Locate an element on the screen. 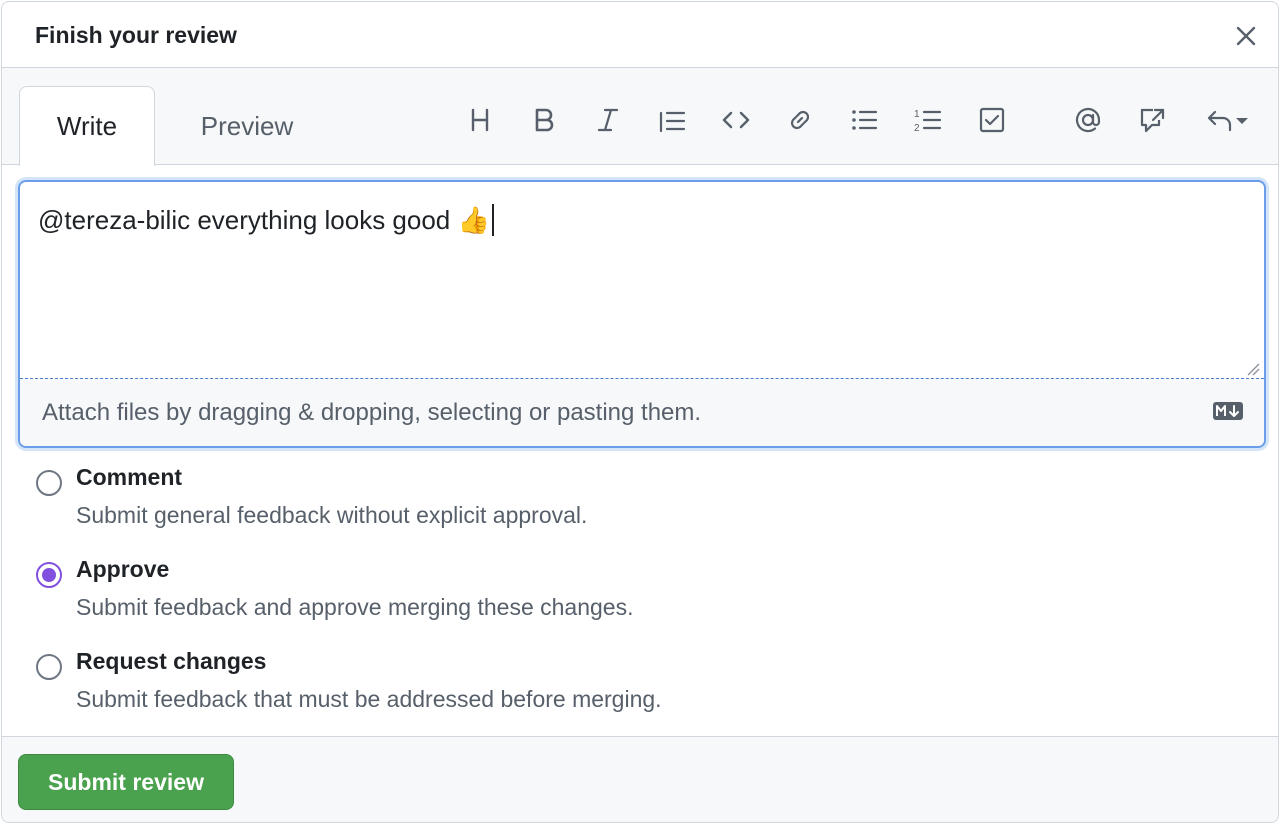 This screenshot has height=824, width=1280. link-icon is located at coordinates (800, 120).